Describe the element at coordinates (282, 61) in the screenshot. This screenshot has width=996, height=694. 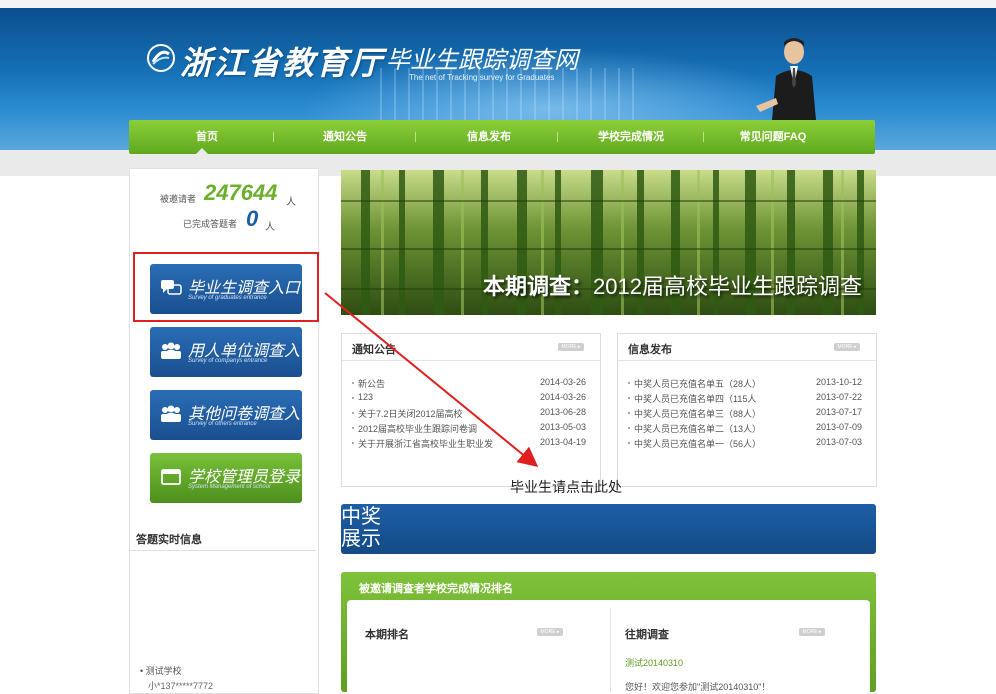
I see `logo-title: 浙江省教育厅` at that location.